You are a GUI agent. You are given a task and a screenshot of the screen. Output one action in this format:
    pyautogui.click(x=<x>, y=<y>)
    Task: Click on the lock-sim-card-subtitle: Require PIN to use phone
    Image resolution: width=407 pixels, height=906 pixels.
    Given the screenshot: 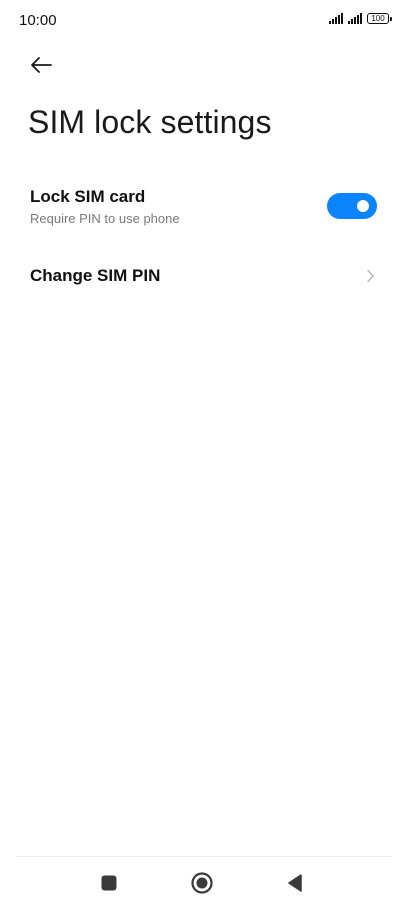 What is the action you would take?
    pyautogui.click(x=105, y=218)
    